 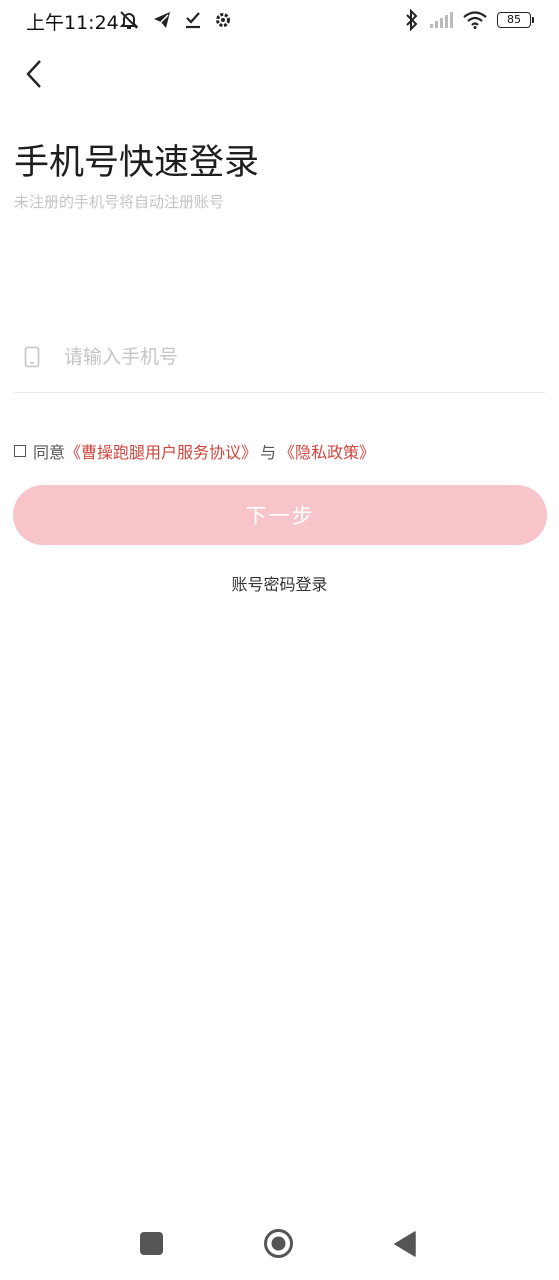 What do you see at coordinates (161, 451) in the screenshot?
I see `service-agreement-link: 《曹操跑腿用户服务协议》` at bounding box center [161, 451].